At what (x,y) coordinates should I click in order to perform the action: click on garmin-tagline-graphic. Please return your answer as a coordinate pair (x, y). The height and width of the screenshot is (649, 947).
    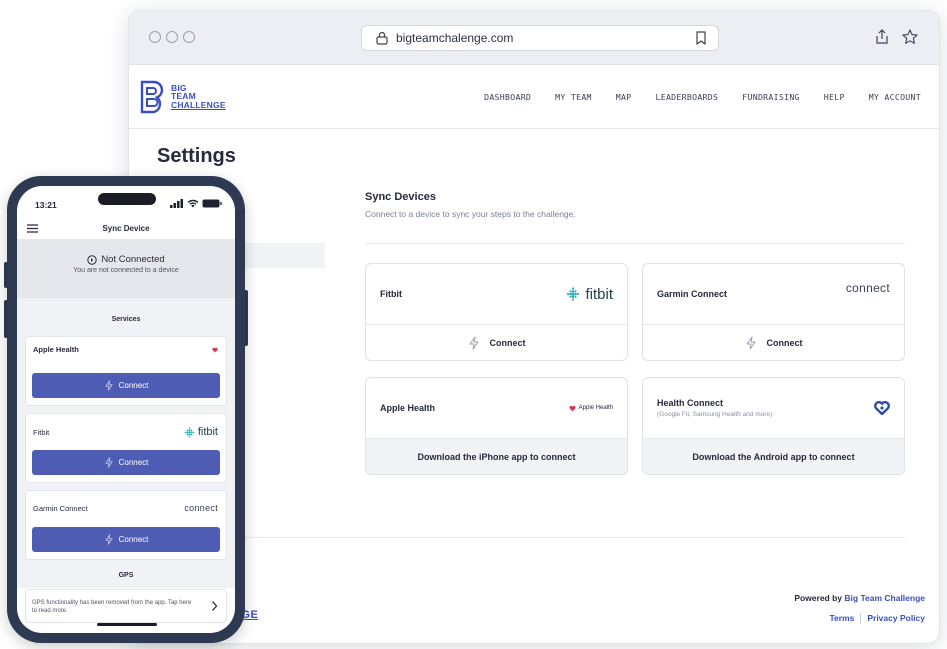
    Looking at the image, I should click on (868, 299).